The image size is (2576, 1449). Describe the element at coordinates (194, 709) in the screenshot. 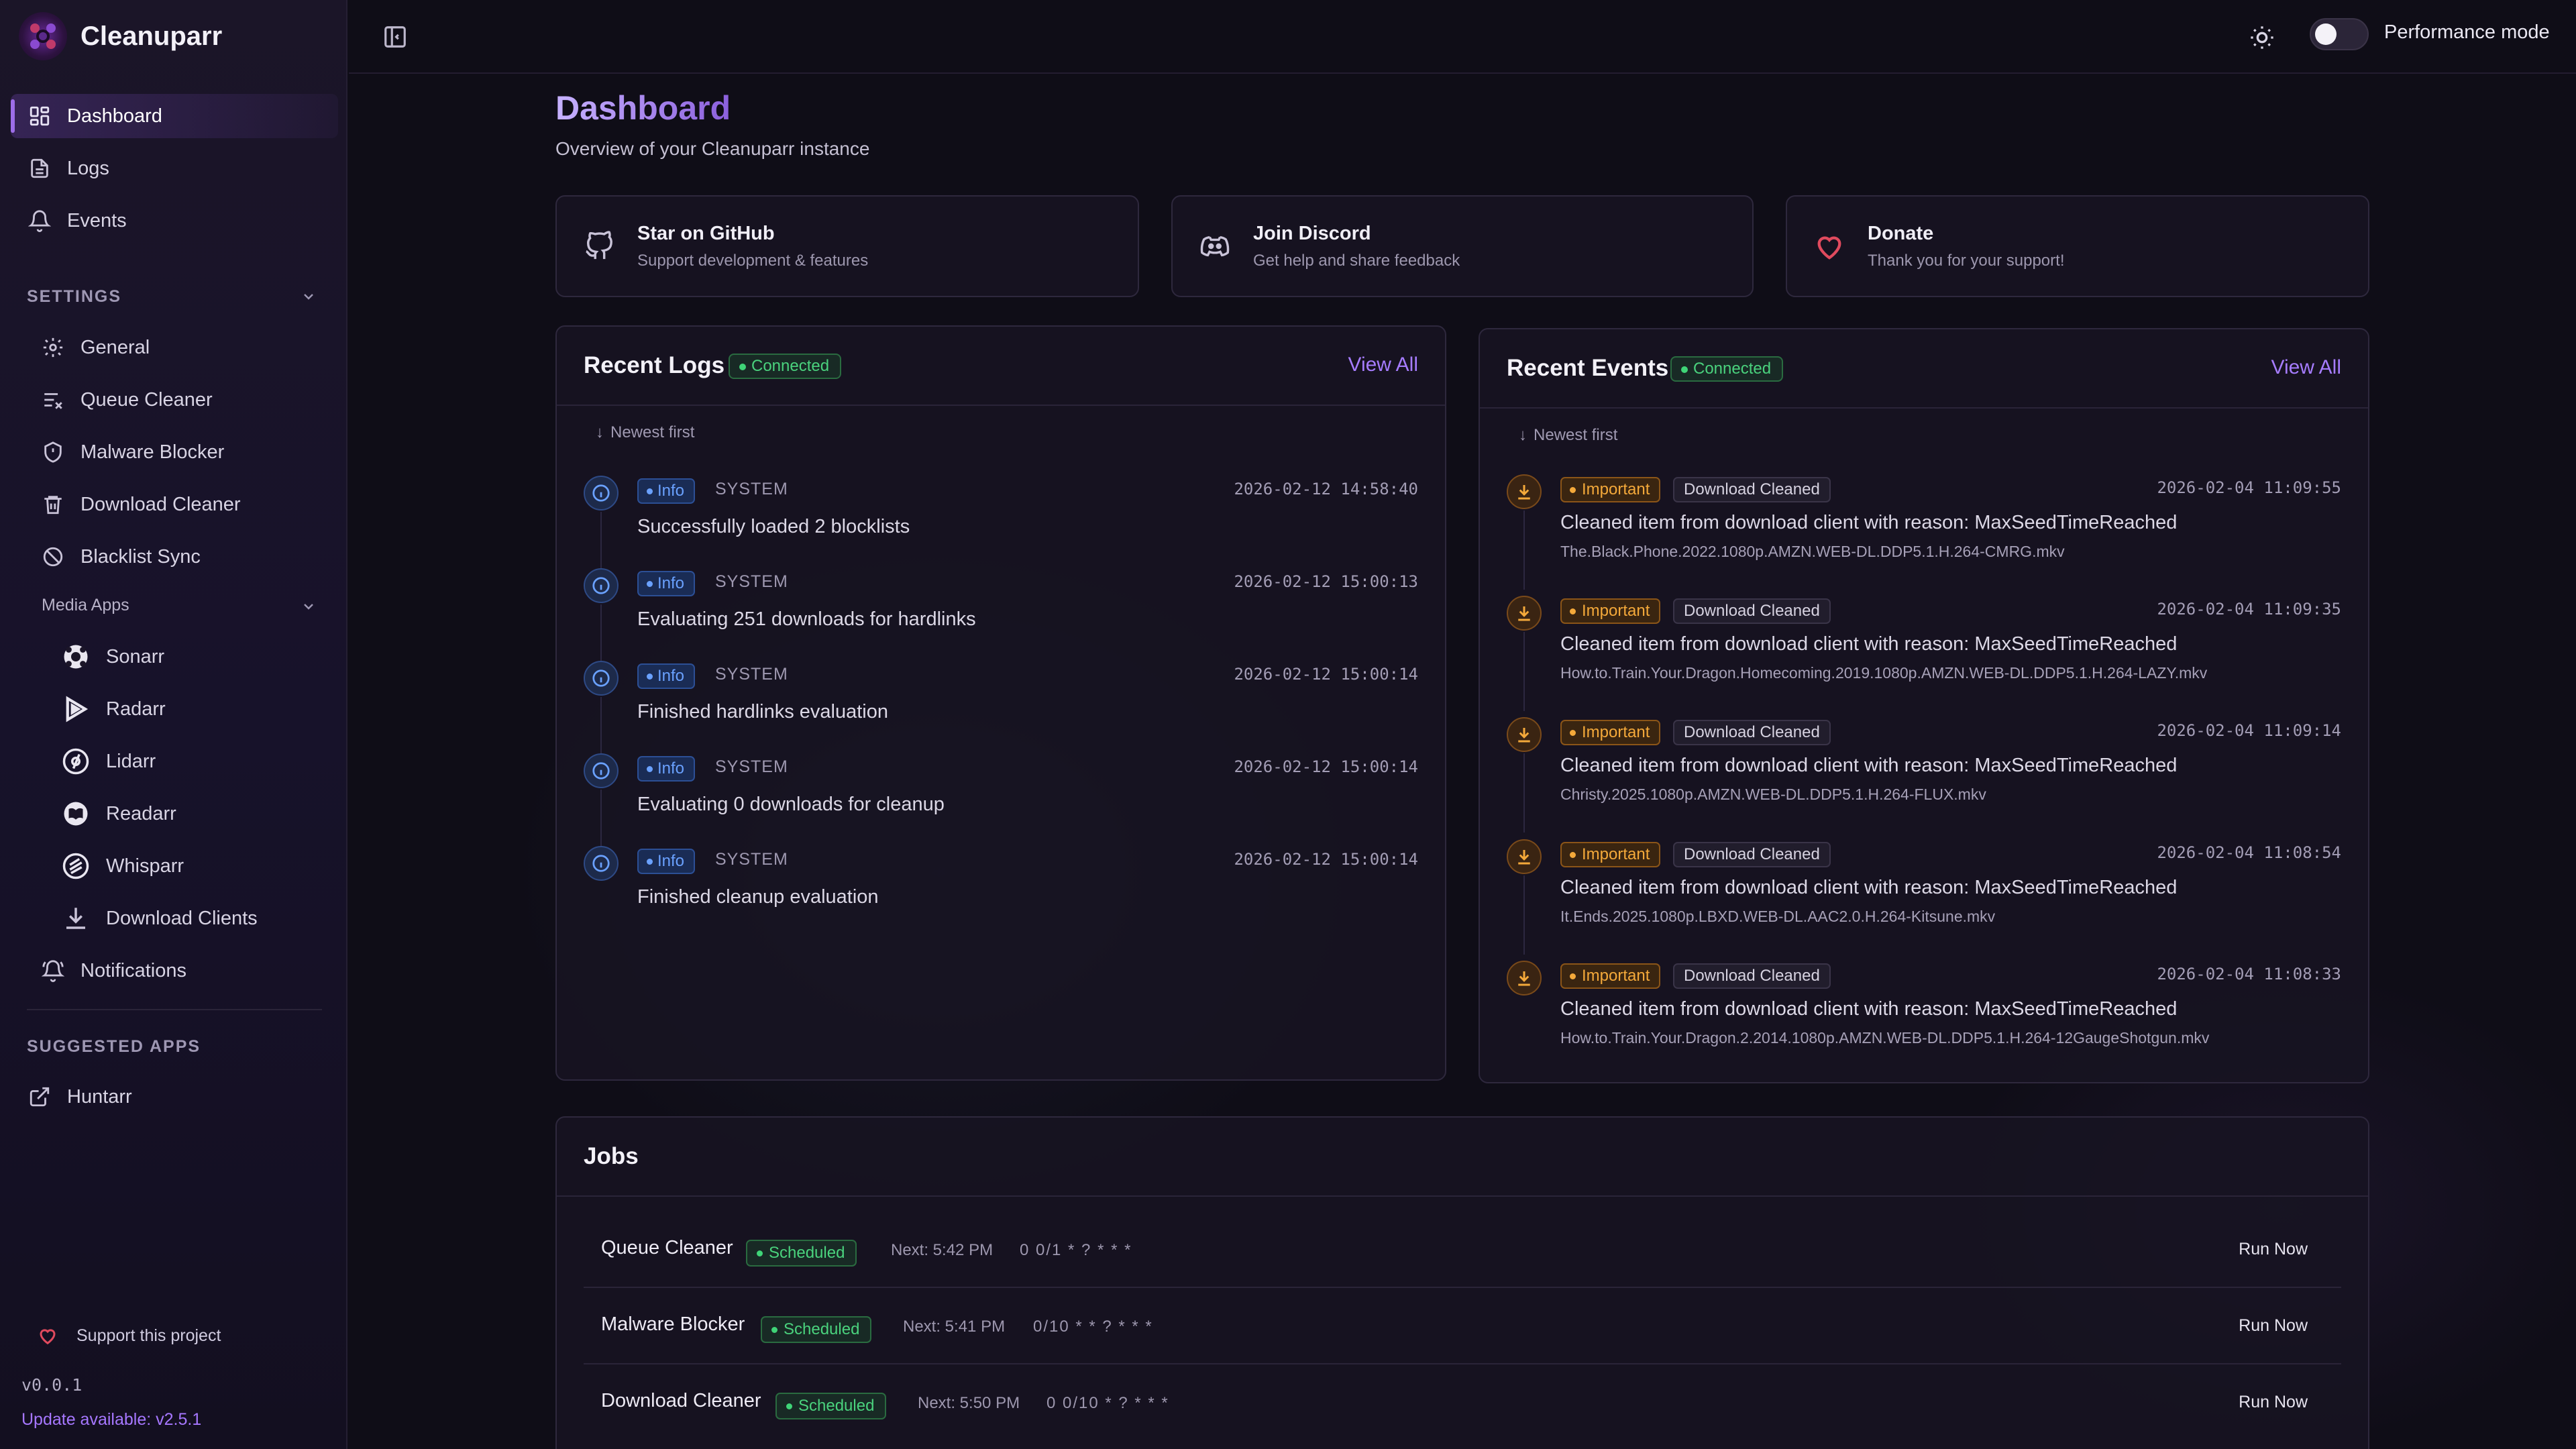

I see `nav-radarr: Radarr` at that location.